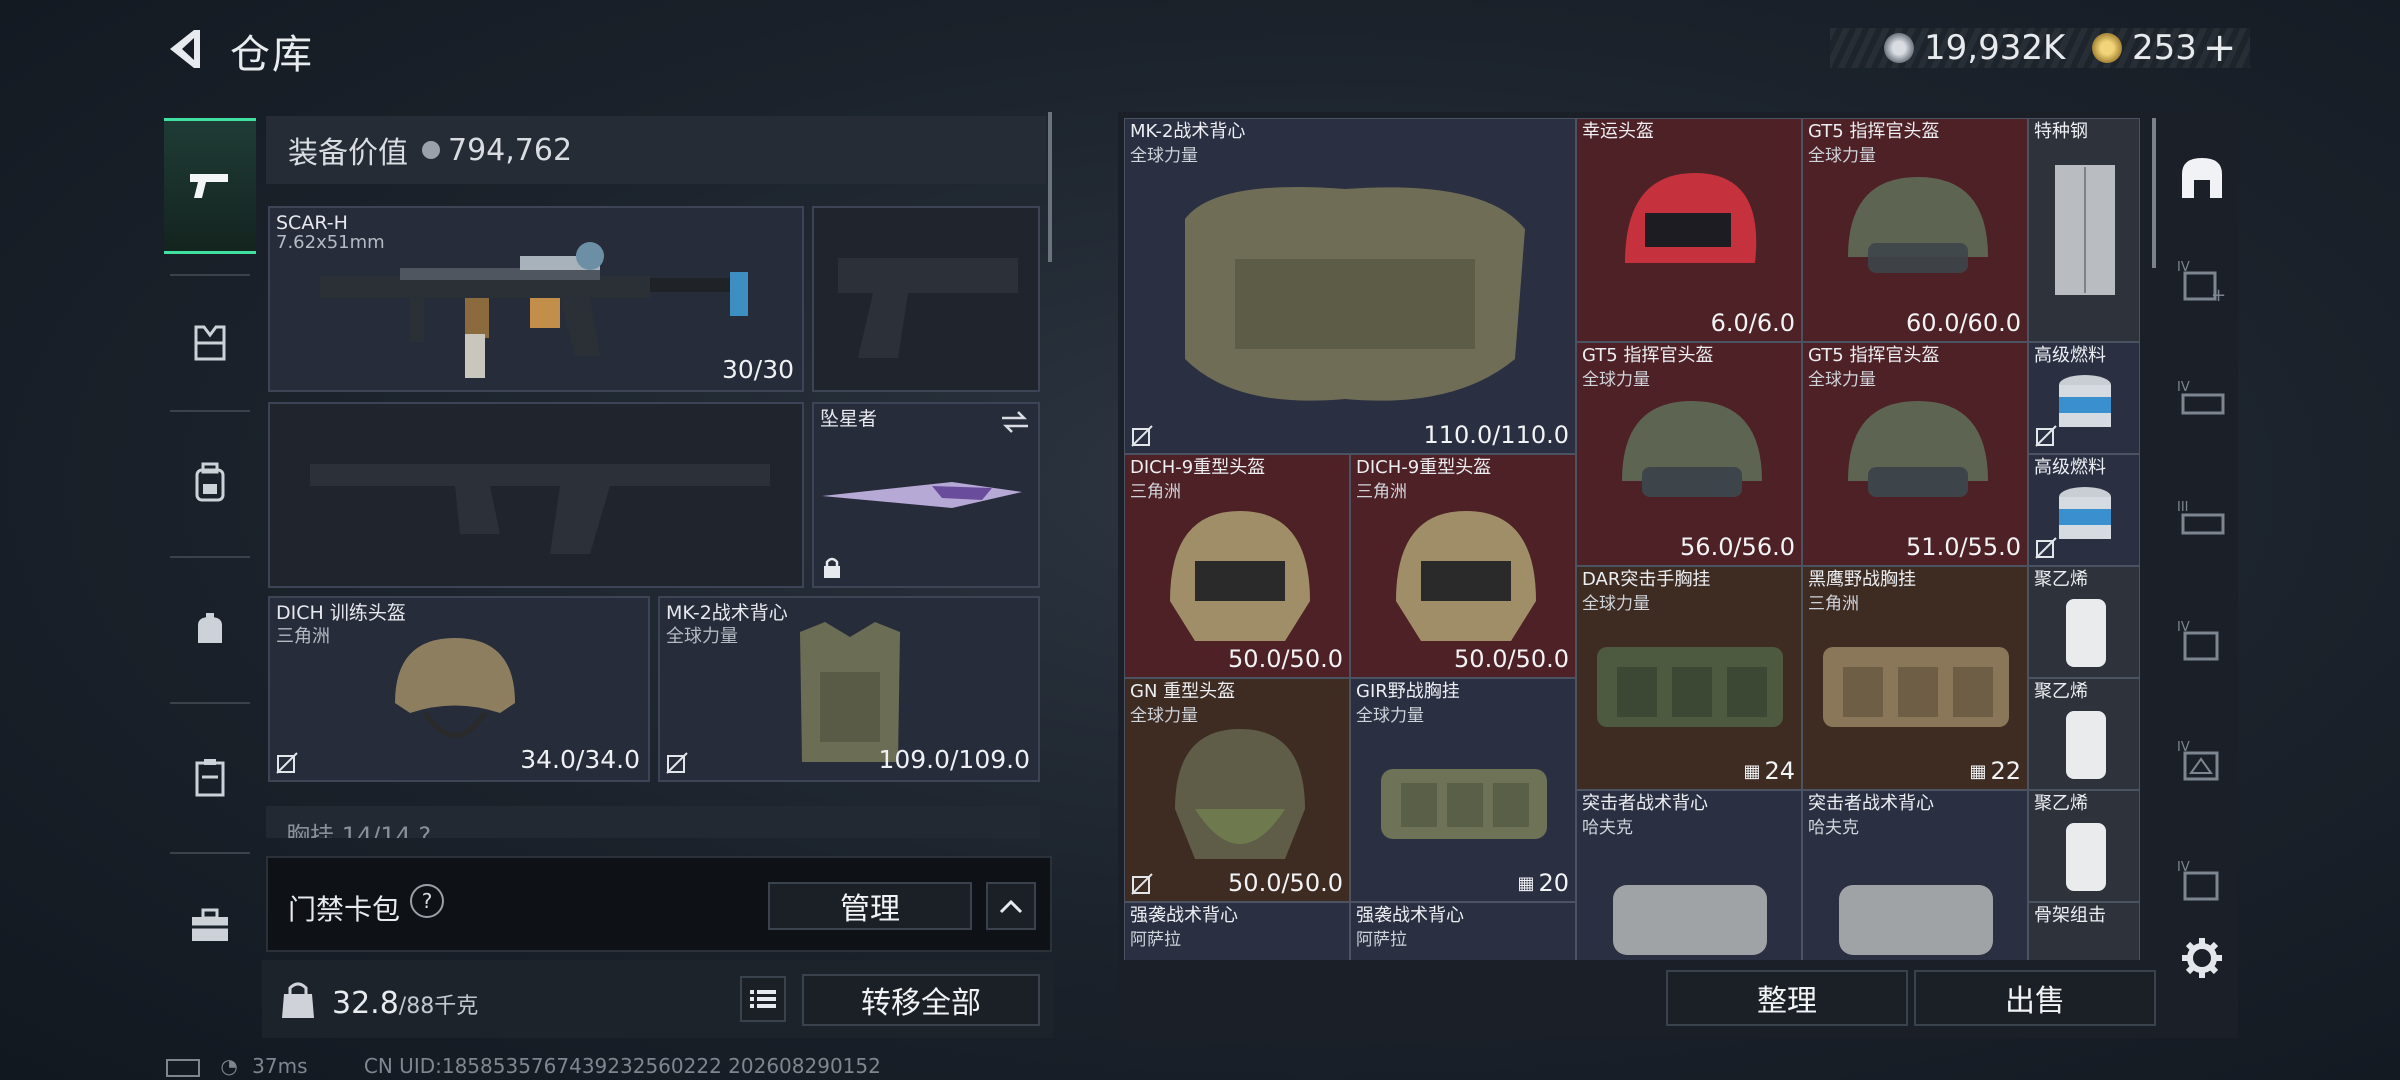 This screenshot has height=1080, width=2400. What do you see at coordinates (2154, 193) in the screenshot?
I see `stash-scrollbar` at bounding box center [2154, 193].